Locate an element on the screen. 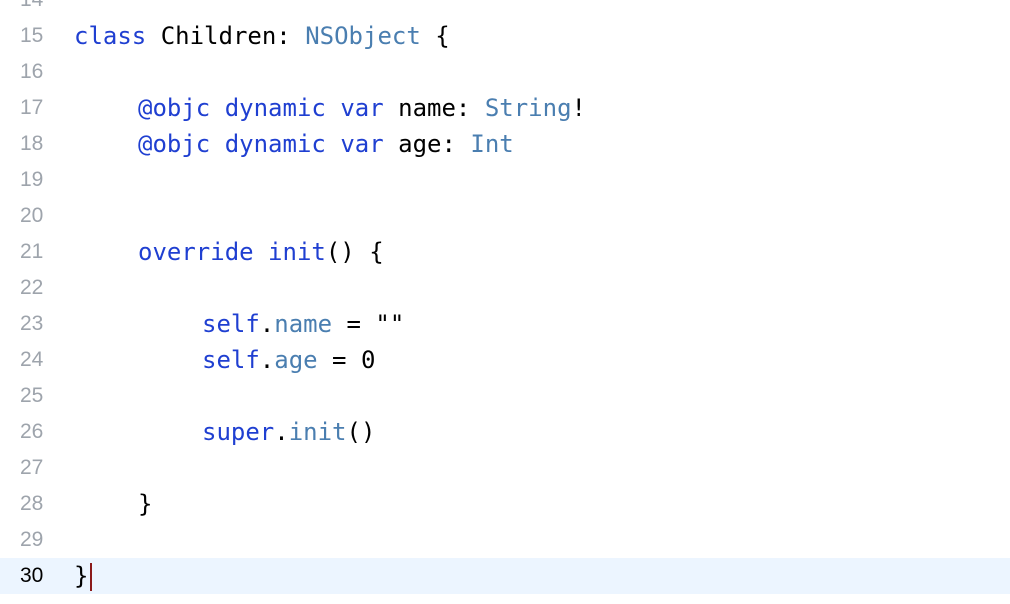 Image resolution: width=1010 pixels, height=604 pixels. code-text: self.age = 0 is located at coordinates (224, 360).